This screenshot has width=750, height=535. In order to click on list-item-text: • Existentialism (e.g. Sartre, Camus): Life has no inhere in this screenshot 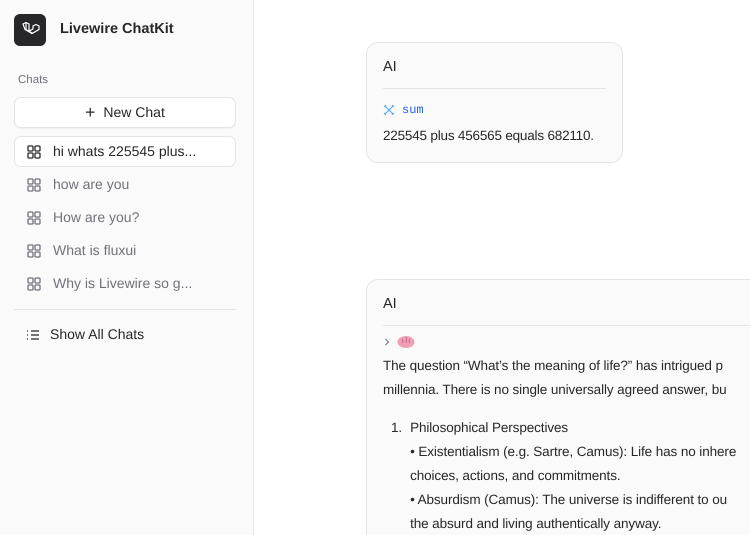, I will do `click(573, 451)`.